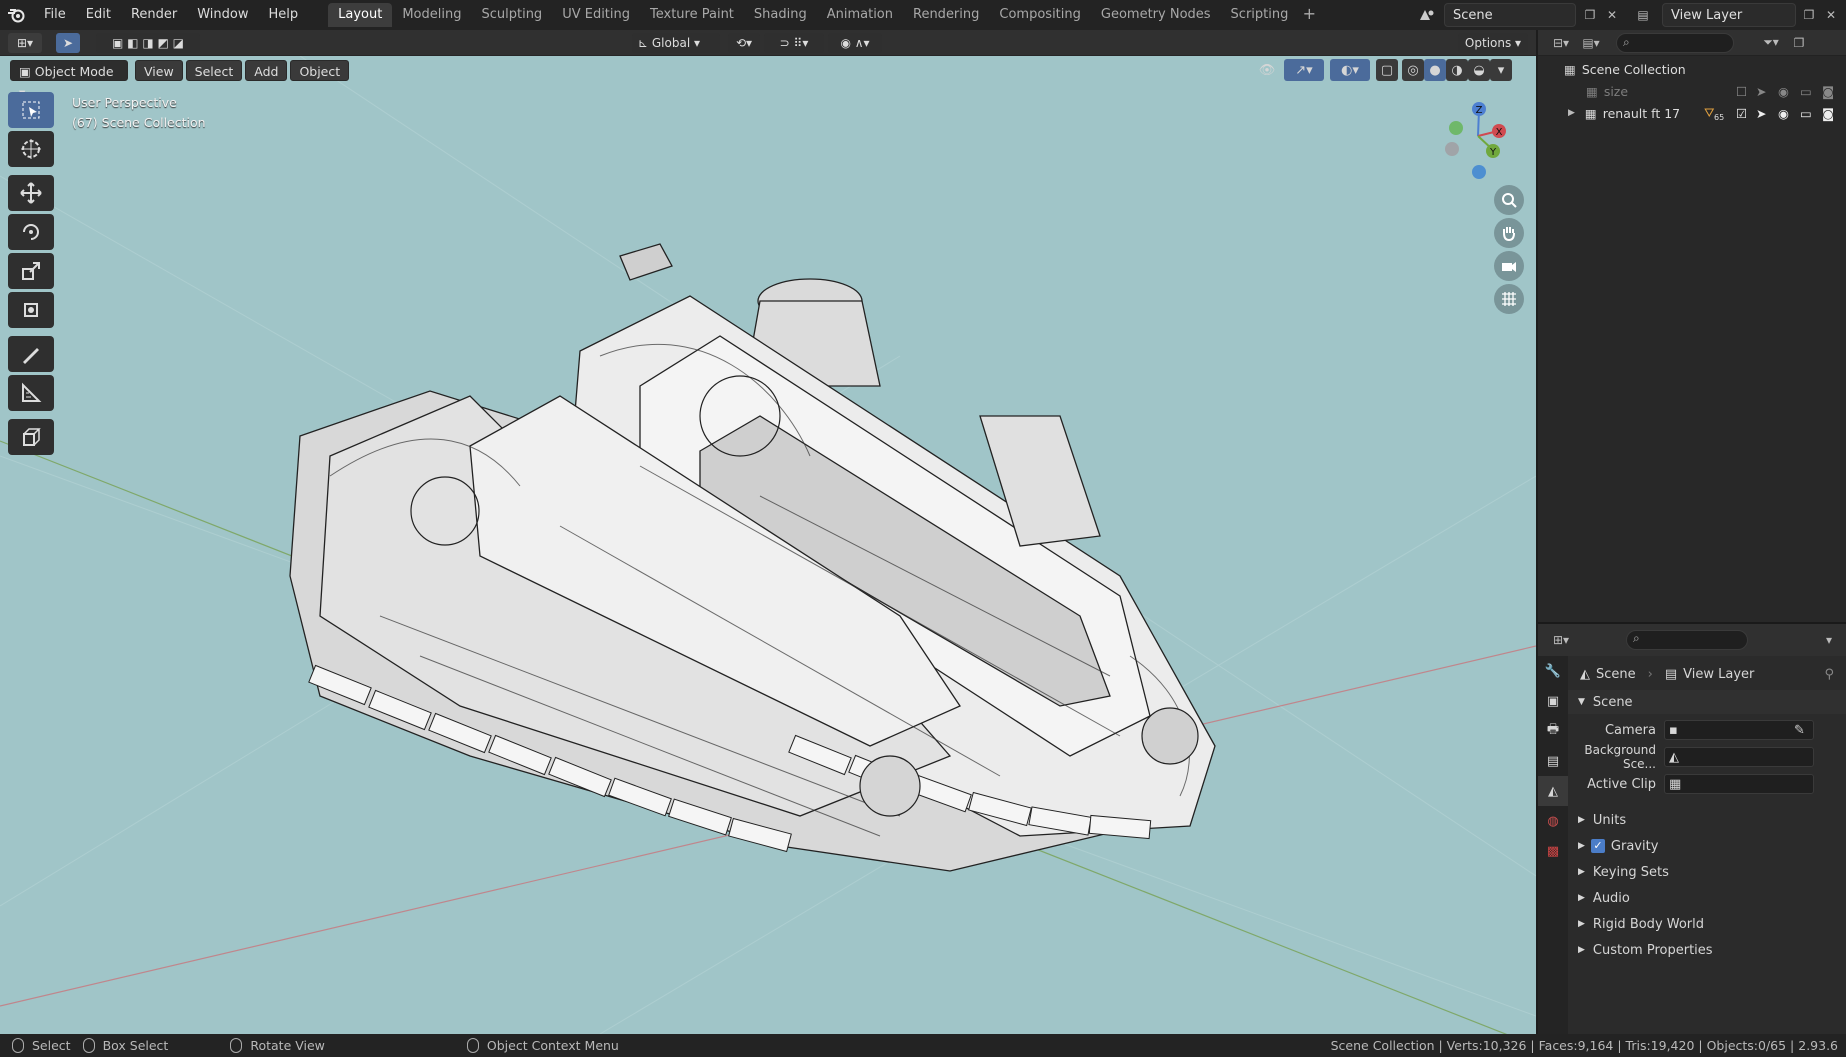 The image size is (1846, 1057). Describe the element at coordinates (1156, 15) in the screenshot. I see `tab-geometry-nodes: Geometry Nodes` at that location.